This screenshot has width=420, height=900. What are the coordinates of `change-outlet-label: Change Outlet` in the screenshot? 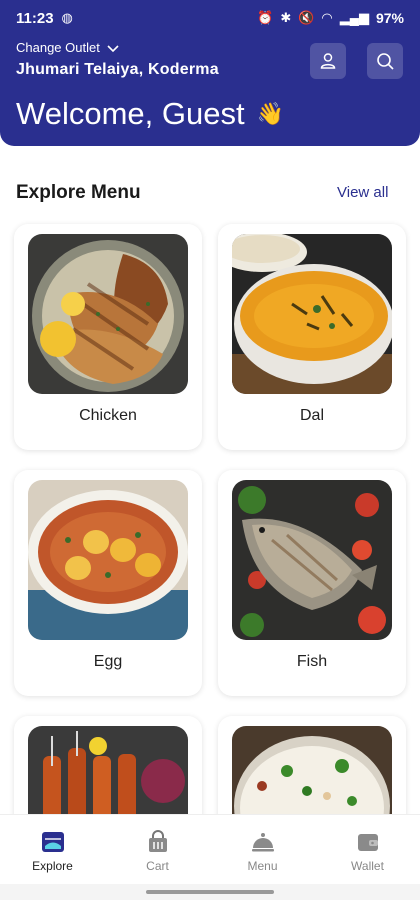 It's located at (58, 47).